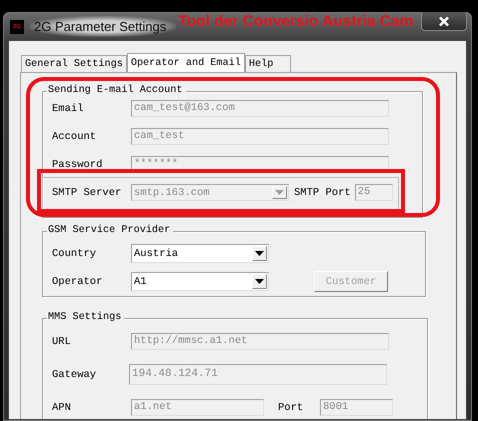  What do you see at coordinates (200, 253) in the screenshot?
I see `dropdown: Austria` at bounding box center [200, 253].